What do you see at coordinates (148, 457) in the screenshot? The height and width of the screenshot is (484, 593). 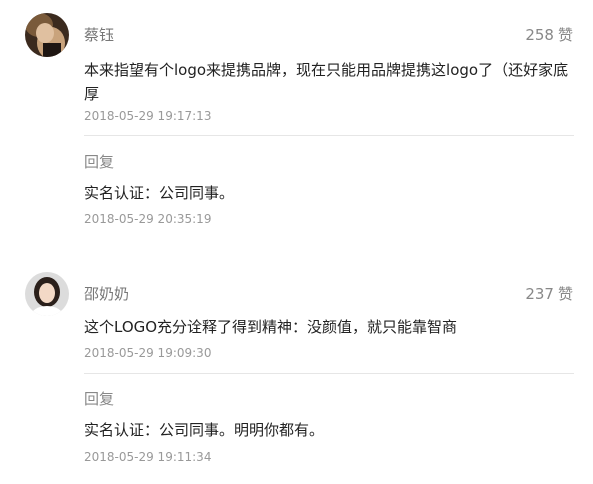 I see `reply-timestamp: 2018-05-29 19:11:34` at bounding box center [148, 457].